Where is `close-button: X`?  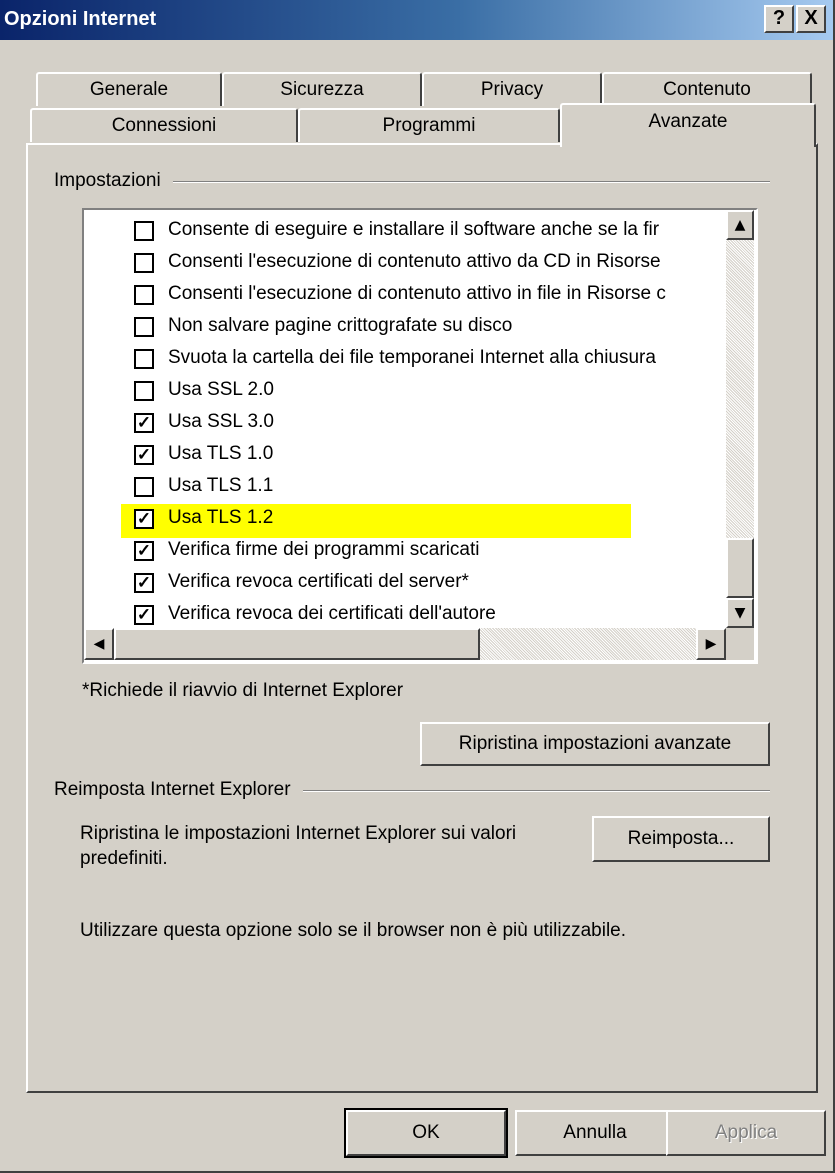
close-button: X is located at coordinates (811, 19).